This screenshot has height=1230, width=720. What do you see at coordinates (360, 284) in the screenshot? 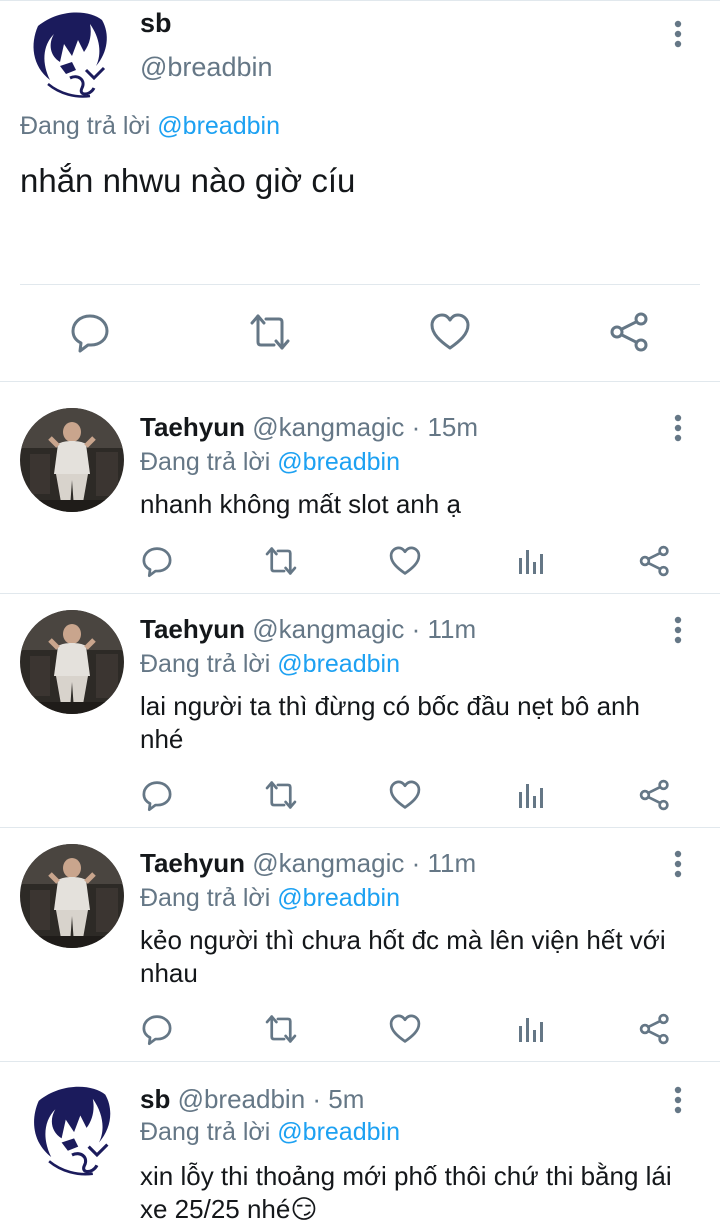
I see `divider` at bounding box center [360, 284].